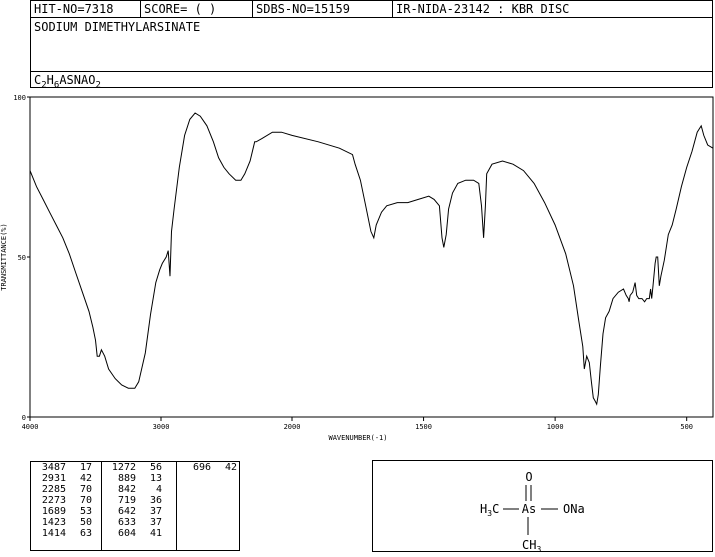 The height and width of the screenshot is (557, 715). Describe the element at coordinates (126, 478) in the screenshot. I see `peak-wavenumber: 889` at that location.